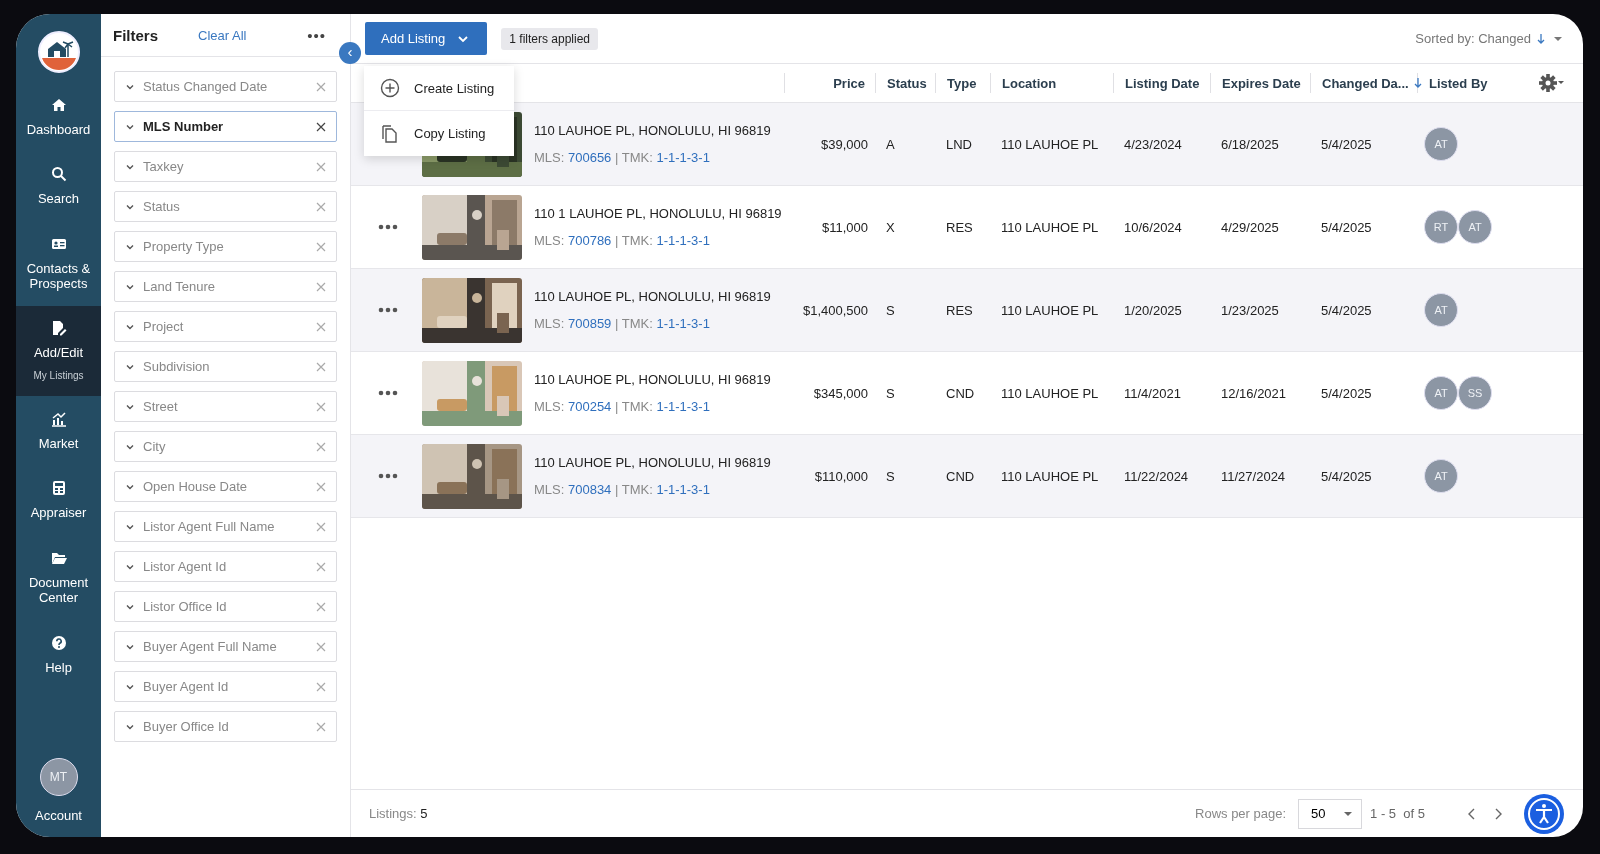 The width and height of the screenshot is (1600, 854). Describe the element at coordinates (225, 406) in the screenshot. I see `filter-field: Street` at that location.